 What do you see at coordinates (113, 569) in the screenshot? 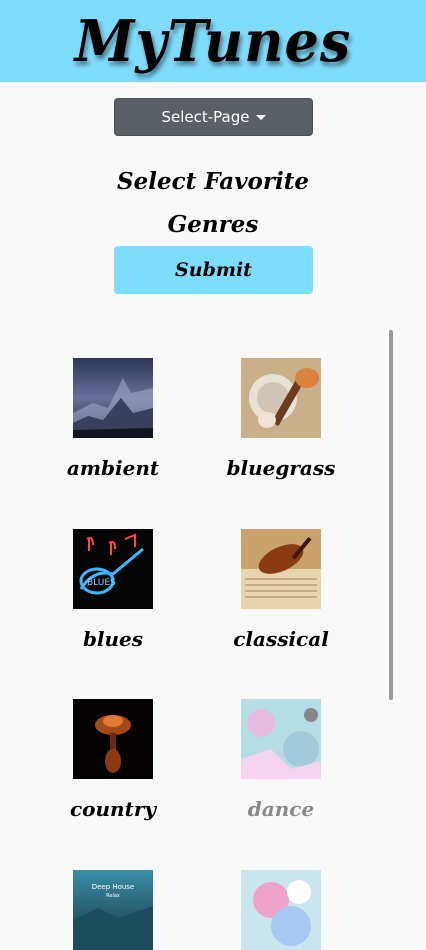
I see `blues-thumbnail: BLUES` at bounding box center [113, 569].